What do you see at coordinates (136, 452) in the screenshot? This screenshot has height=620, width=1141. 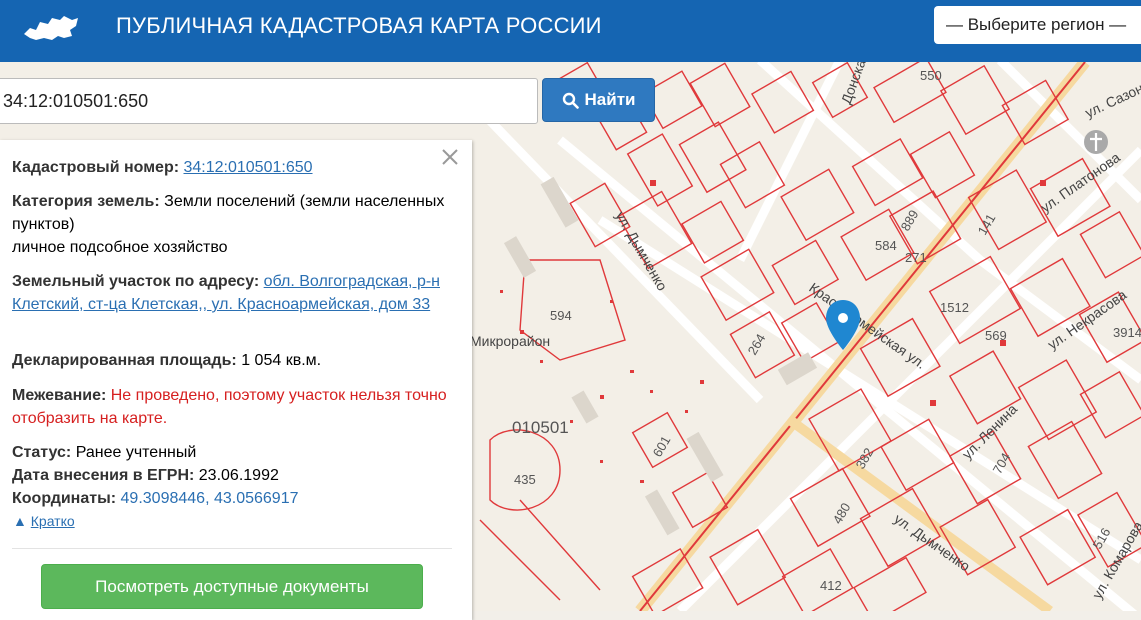 I see `status-value: Ранее учтенный` at bounding box center [136, 452].